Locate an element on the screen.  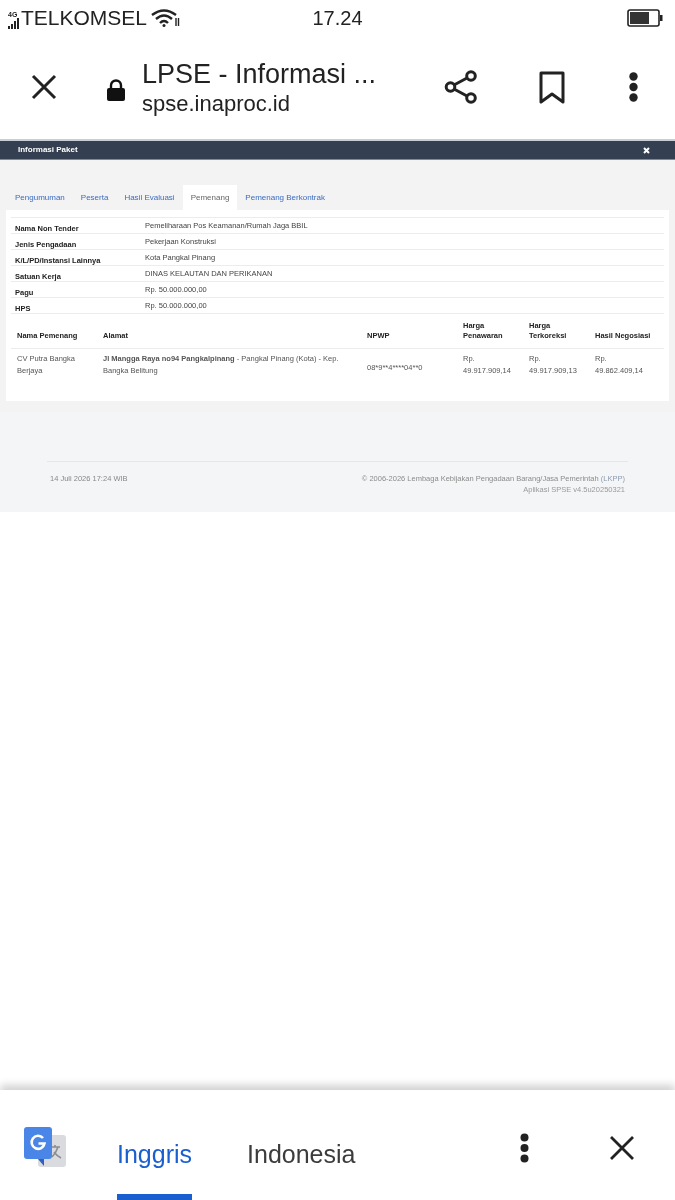
language-tab: Indonesia is located at coordinates (301, 1163).